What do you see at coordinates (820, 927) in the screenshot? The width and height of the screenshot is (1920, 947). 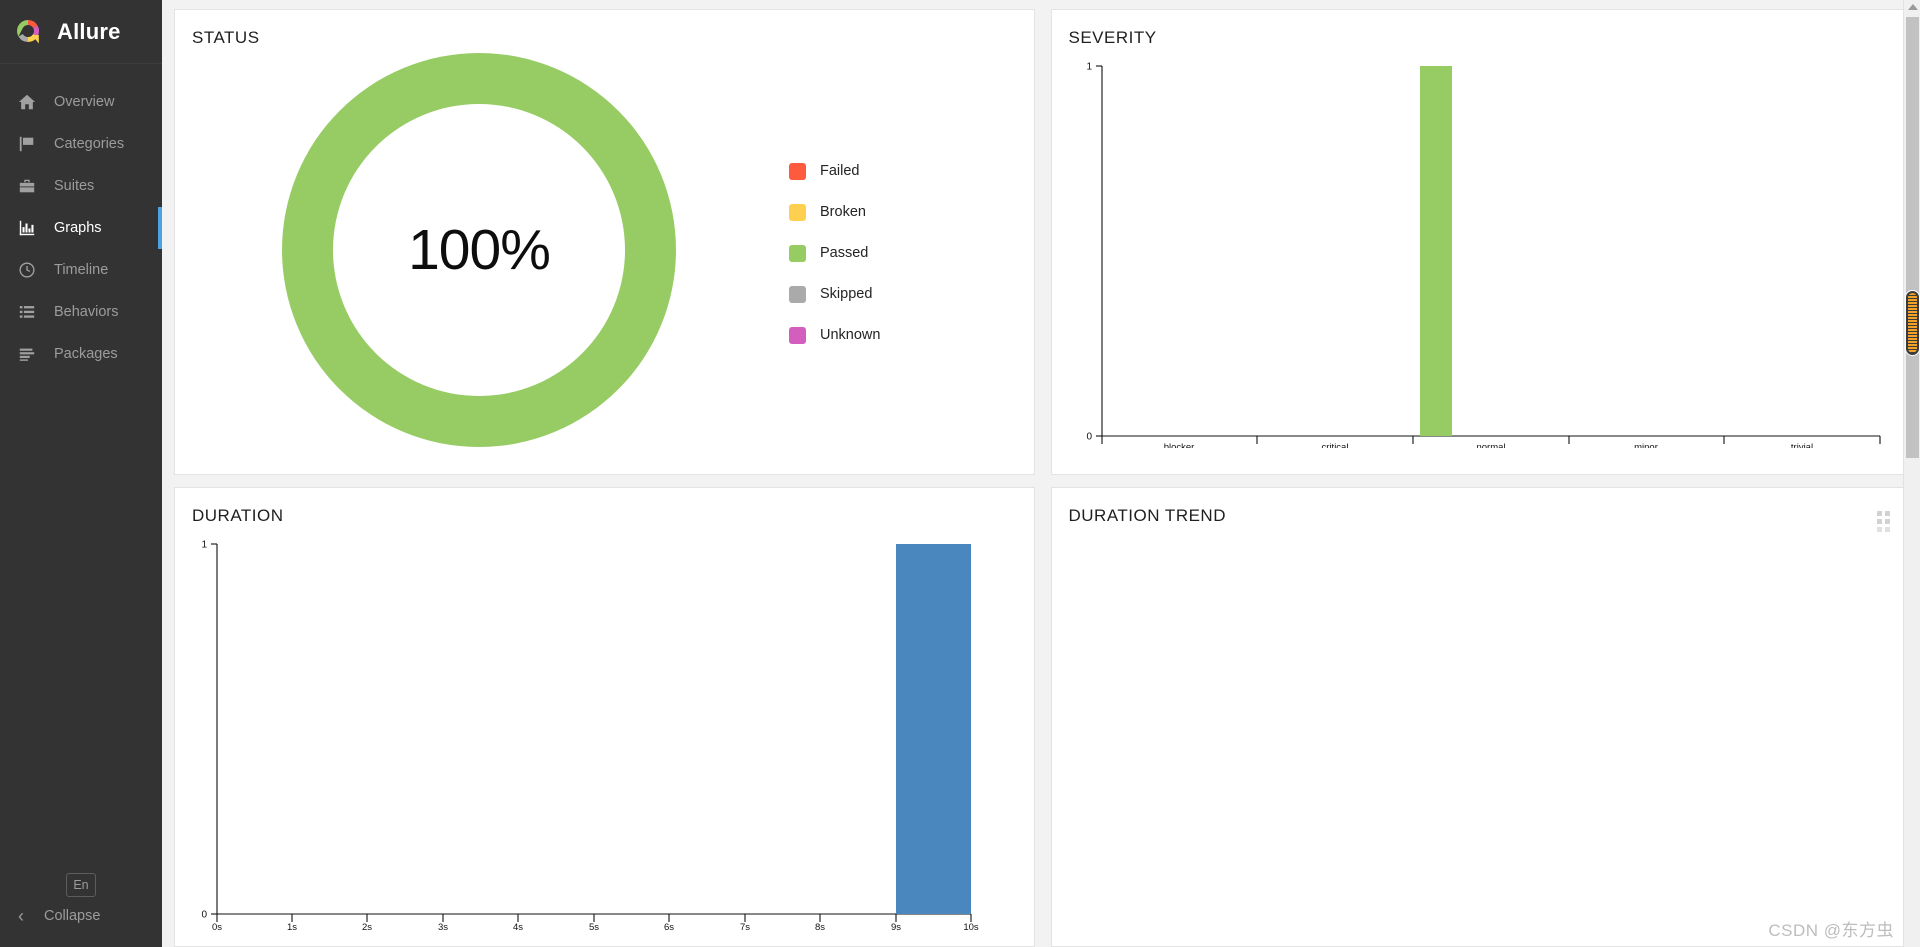 I see `duration-xtick: 8s` at bounding box center [820, 927].